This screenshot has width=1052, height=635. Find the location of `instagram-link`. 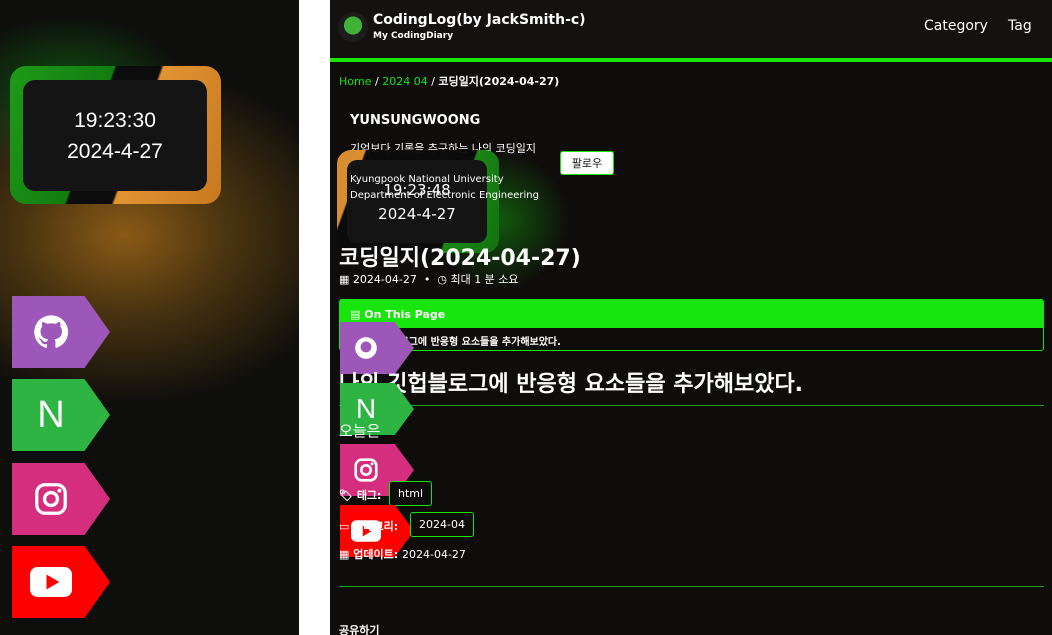

instagram-link is located at coordinates (61, 499).